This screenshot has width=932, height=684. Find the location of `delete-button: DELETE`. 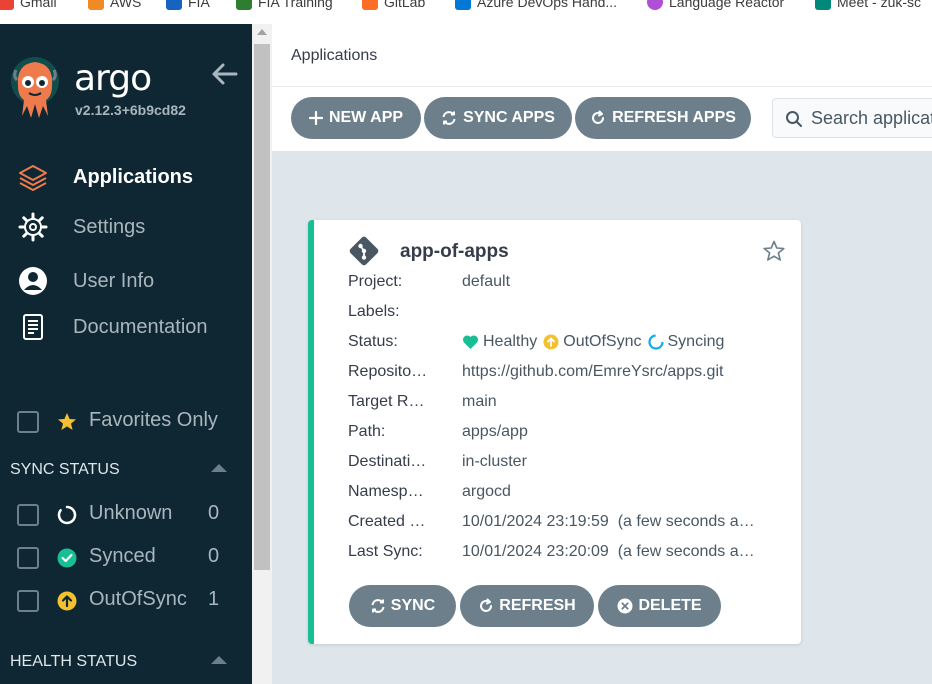

delete-button: DELETE is located at coordinates (659, 606).